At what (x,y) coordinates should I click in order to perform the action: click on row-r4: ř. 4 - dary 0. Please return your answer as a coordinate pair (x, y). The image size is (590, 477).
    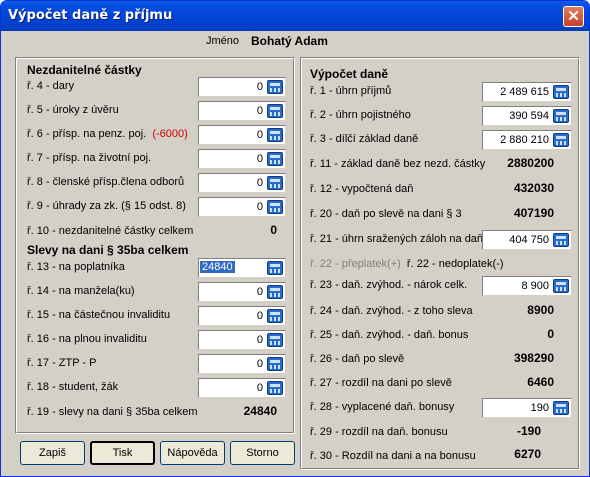
    Looking at the image, I should click on (157, 87).